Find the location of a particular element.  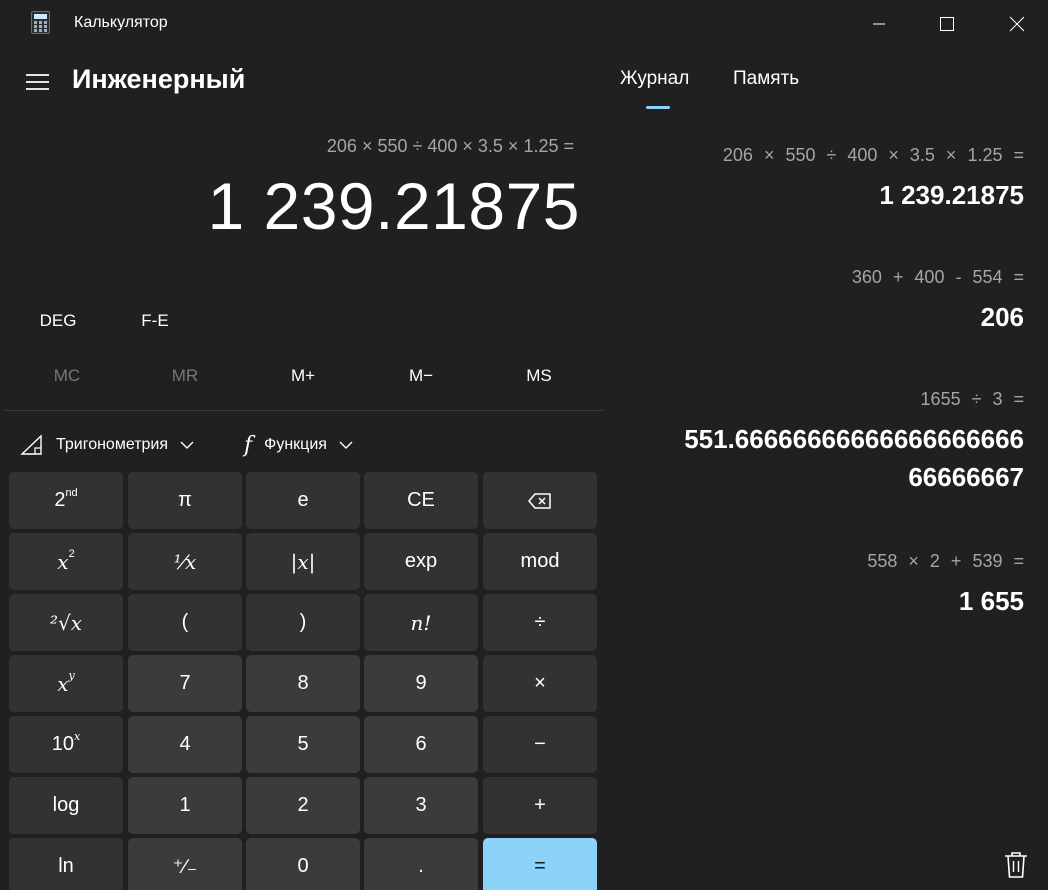

digit-2-button: 2 is located at coordinates (303, 805).